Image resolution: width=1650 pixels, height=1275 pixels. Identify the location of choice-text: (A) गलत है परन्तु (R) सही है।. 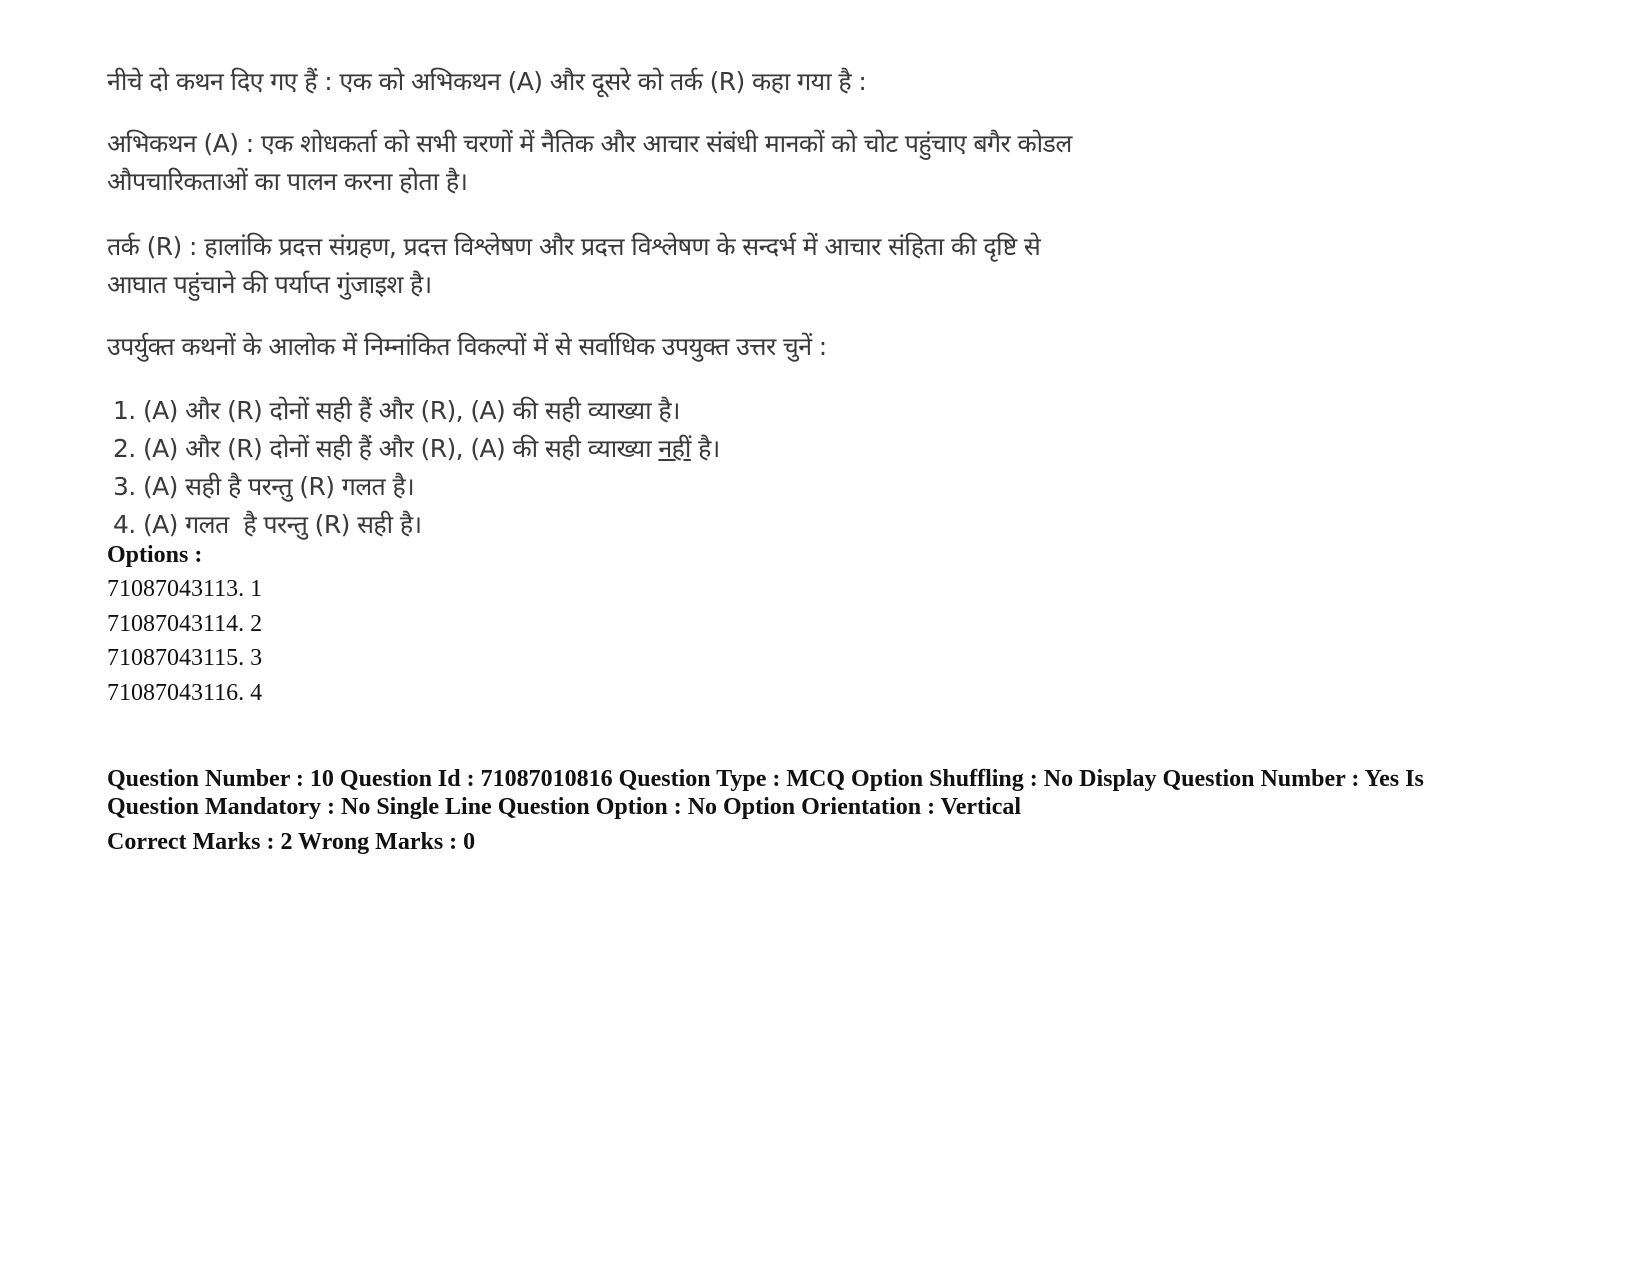
(282, 524).